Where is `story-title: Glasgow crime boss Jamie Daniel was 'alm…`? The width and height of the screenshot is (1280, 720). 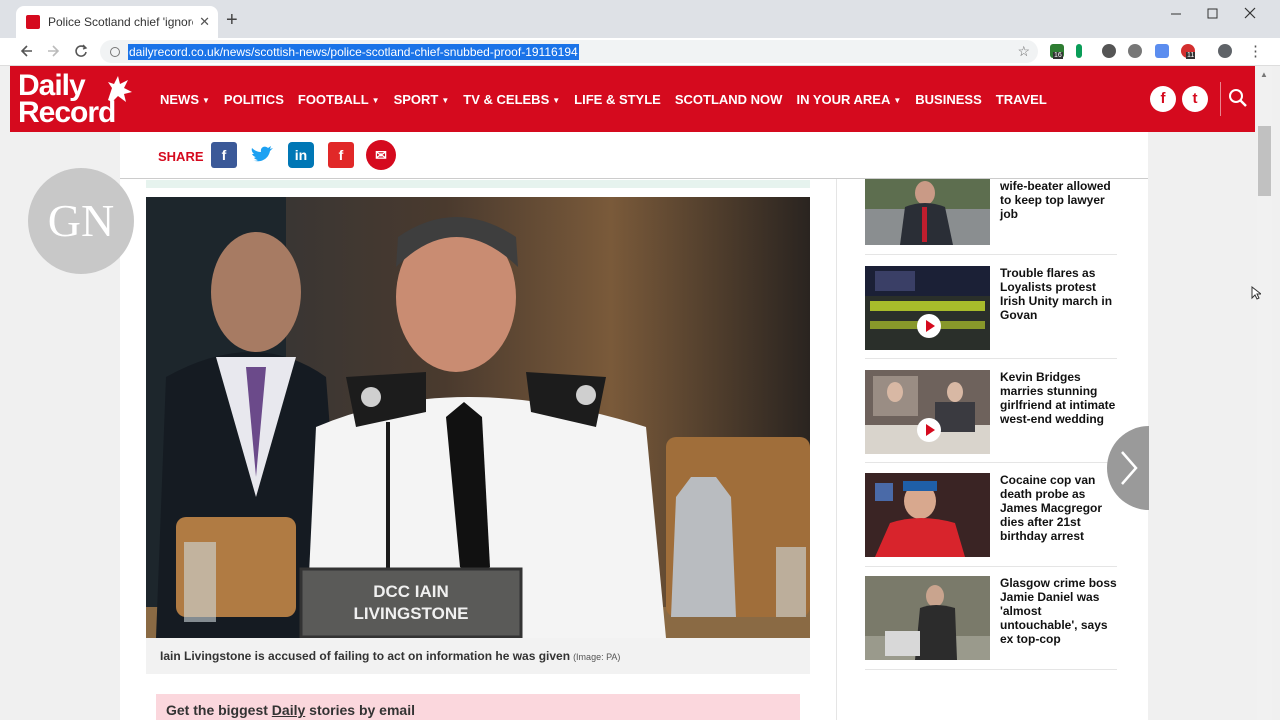 story-title: Glasgow crime boss Jamie Daniel was 'alm… is located at coordinates (1058, 611).